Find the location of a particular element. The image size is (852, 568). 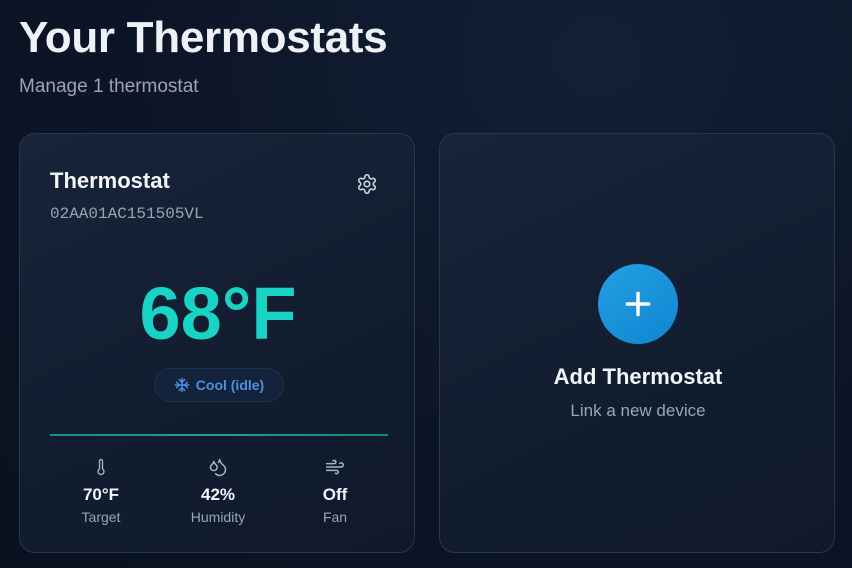

plus-icon is located at coordinates (638, 304).